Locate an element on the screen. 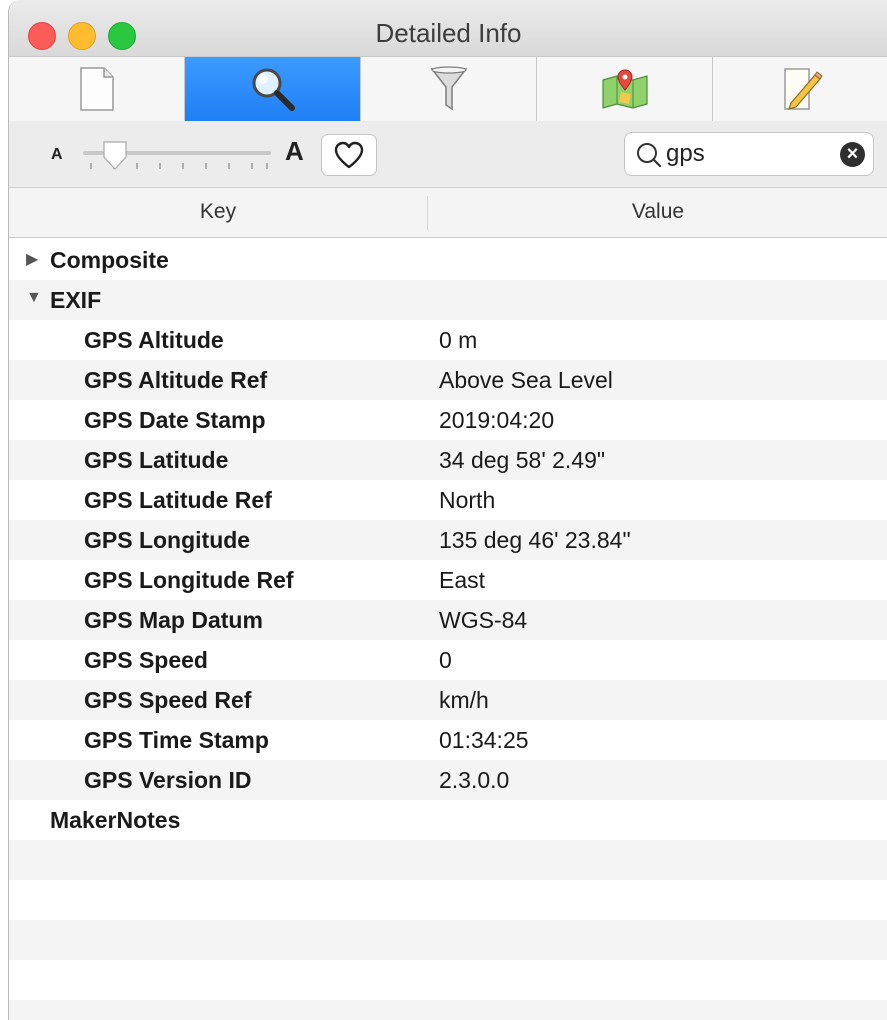  table-row: GPS Date Stamp 2019:04:20 is located at coordinates (448, 420).